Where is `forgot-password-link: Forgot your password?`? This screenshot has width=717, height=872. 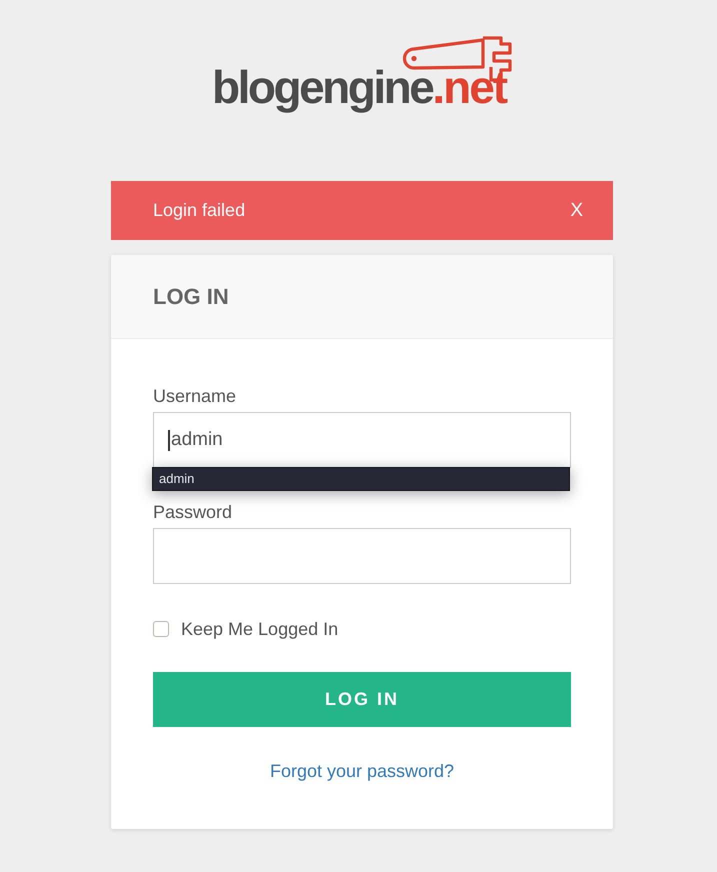 forgot-password-link: Forgot your password? is located at coordinates (362, 771).